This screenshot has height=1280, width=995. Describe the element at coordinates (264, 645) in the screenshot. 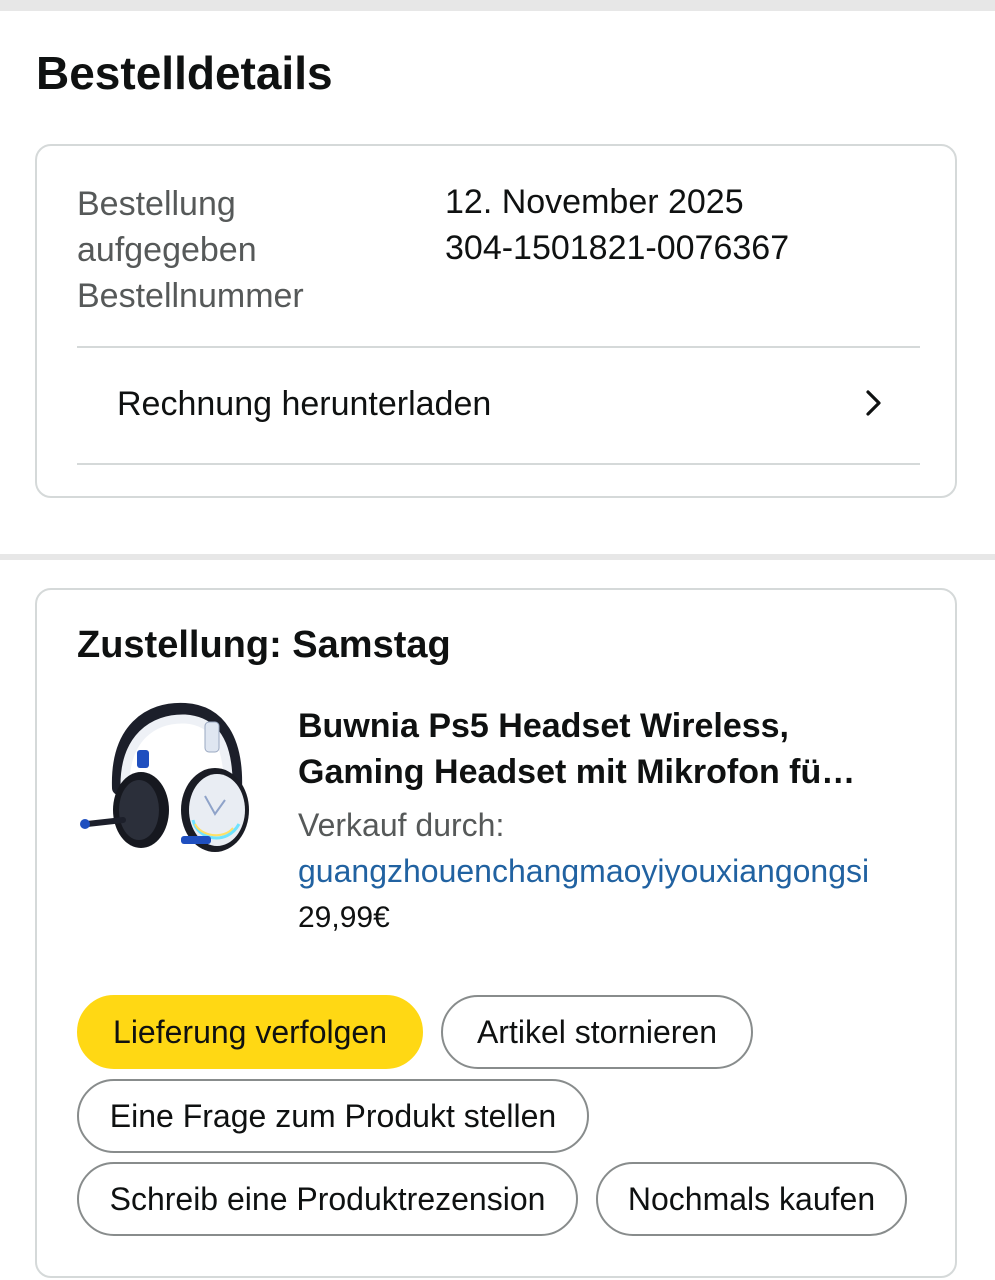

I see `delivery-status-title: Zustellung: Samstag` at that location.